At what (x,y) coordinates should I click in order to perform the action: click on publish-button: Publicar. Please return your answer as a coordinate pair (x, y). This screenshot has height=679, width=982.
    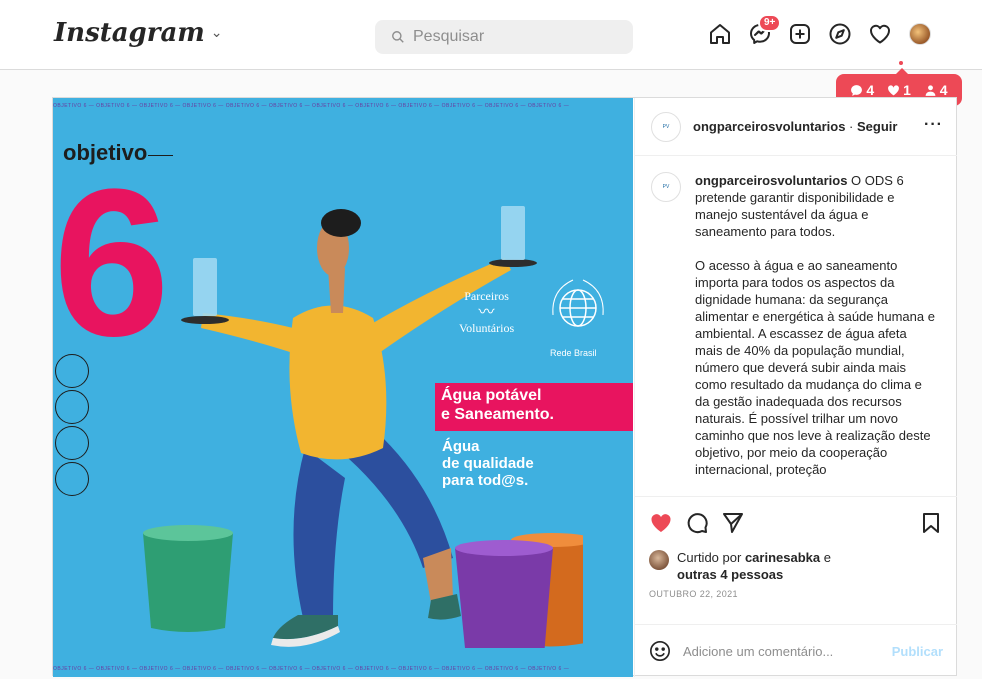
    Looking at the image, I should click on (917, 651).